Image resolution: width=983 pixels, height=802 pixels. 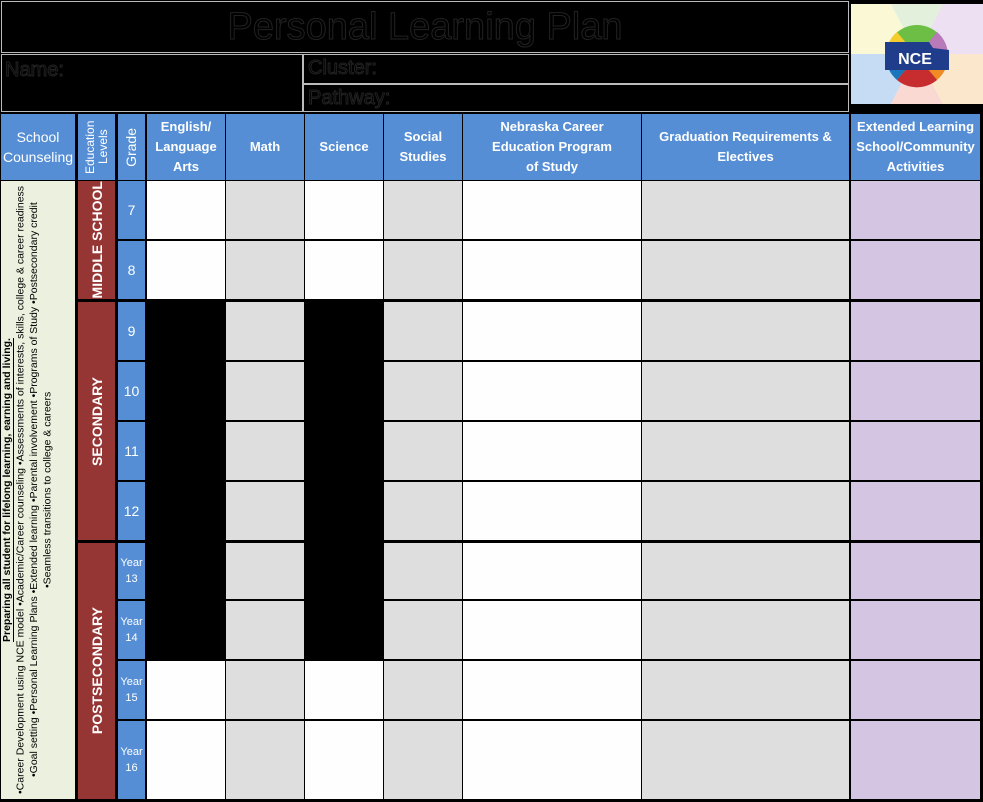 I want to click on level-middle-school: MIDDLE SCHOOL, so click(x=96, y=240).